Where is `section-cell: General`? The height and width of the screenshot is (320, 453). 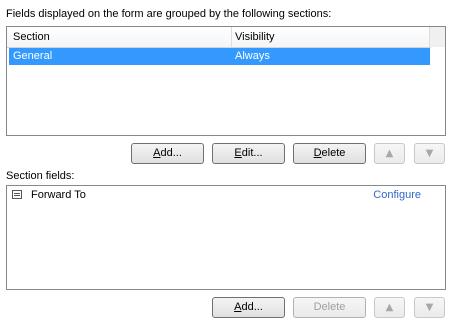
section-cell: General is located at coordinates (33, 56).